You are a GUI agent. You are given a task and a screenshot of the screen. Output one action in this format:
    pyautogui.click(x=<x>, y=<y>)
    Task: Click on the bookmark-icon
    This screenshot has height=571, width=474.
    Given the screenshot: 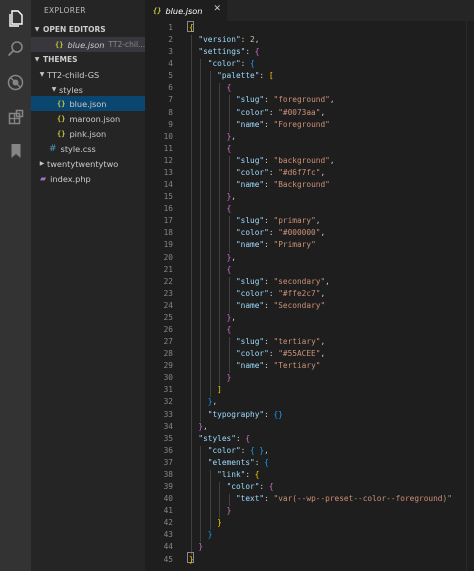 What is the action you would take?
    pyautogui.click(x=15, y=150)
    